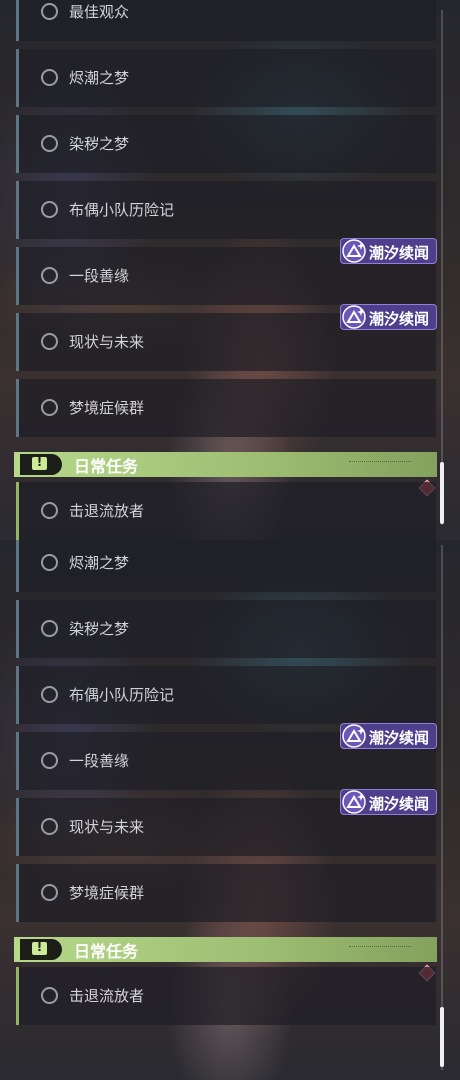 The height and width of the screenshot is (1080, 460). I want to click on quest-item: 最佳观众, so click(226, 20).